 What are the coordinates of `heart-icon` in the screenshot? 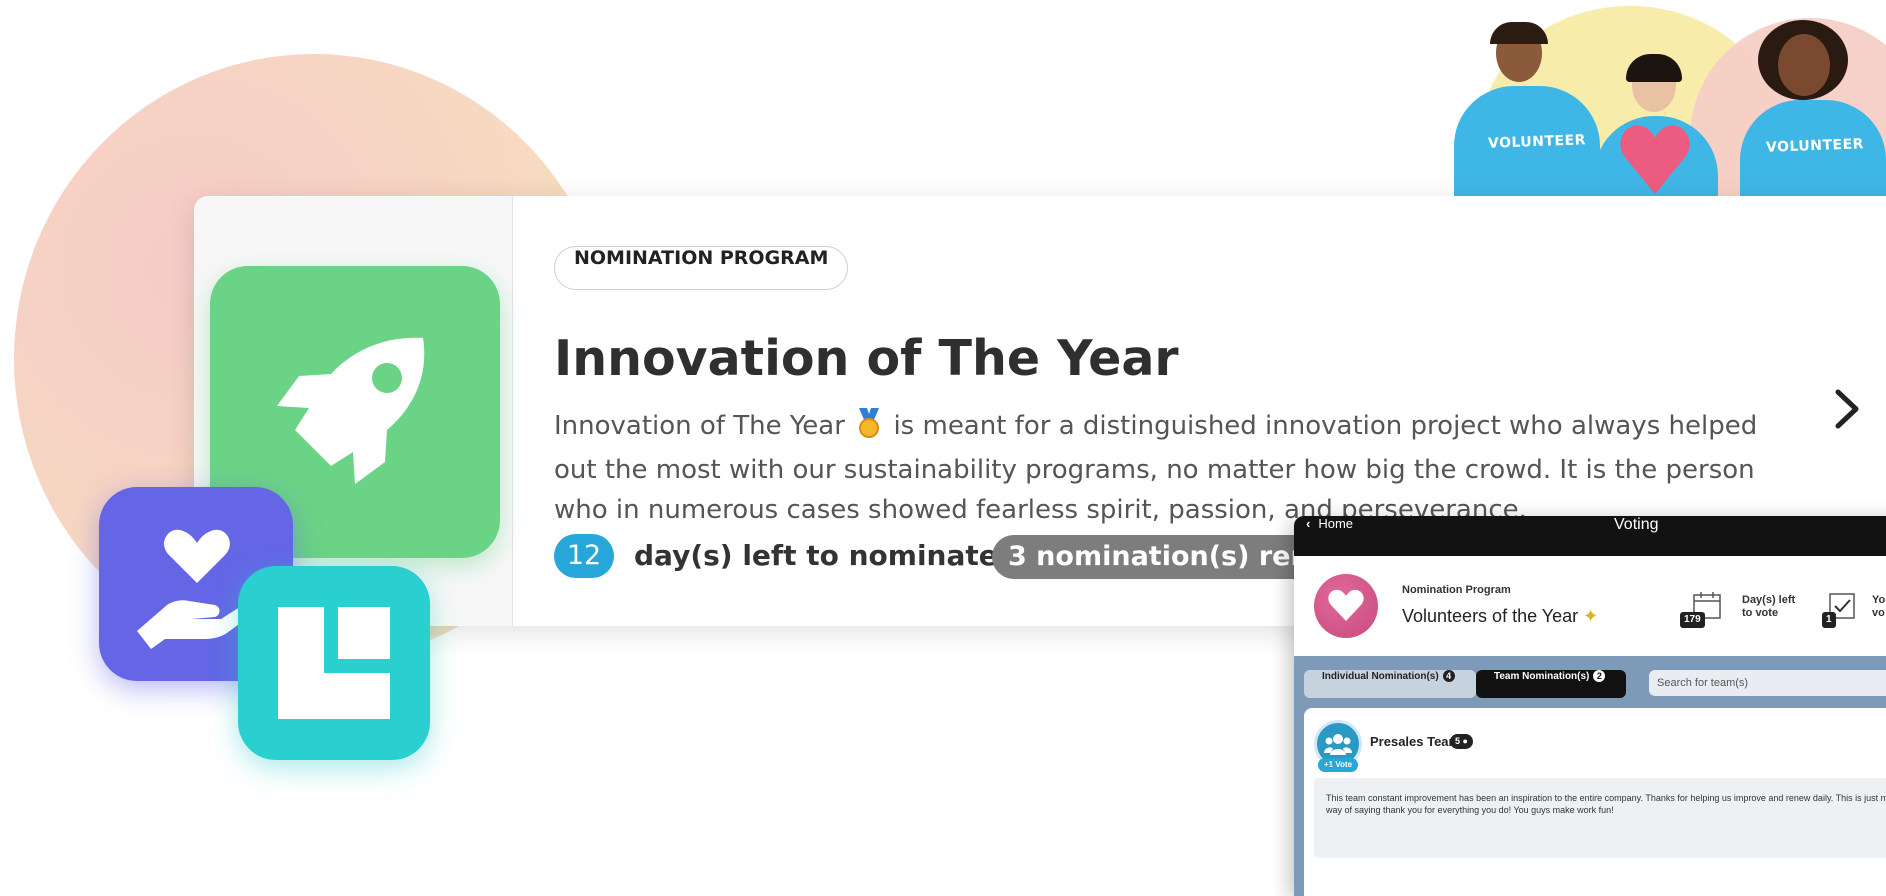 It's located at (1346, 605).